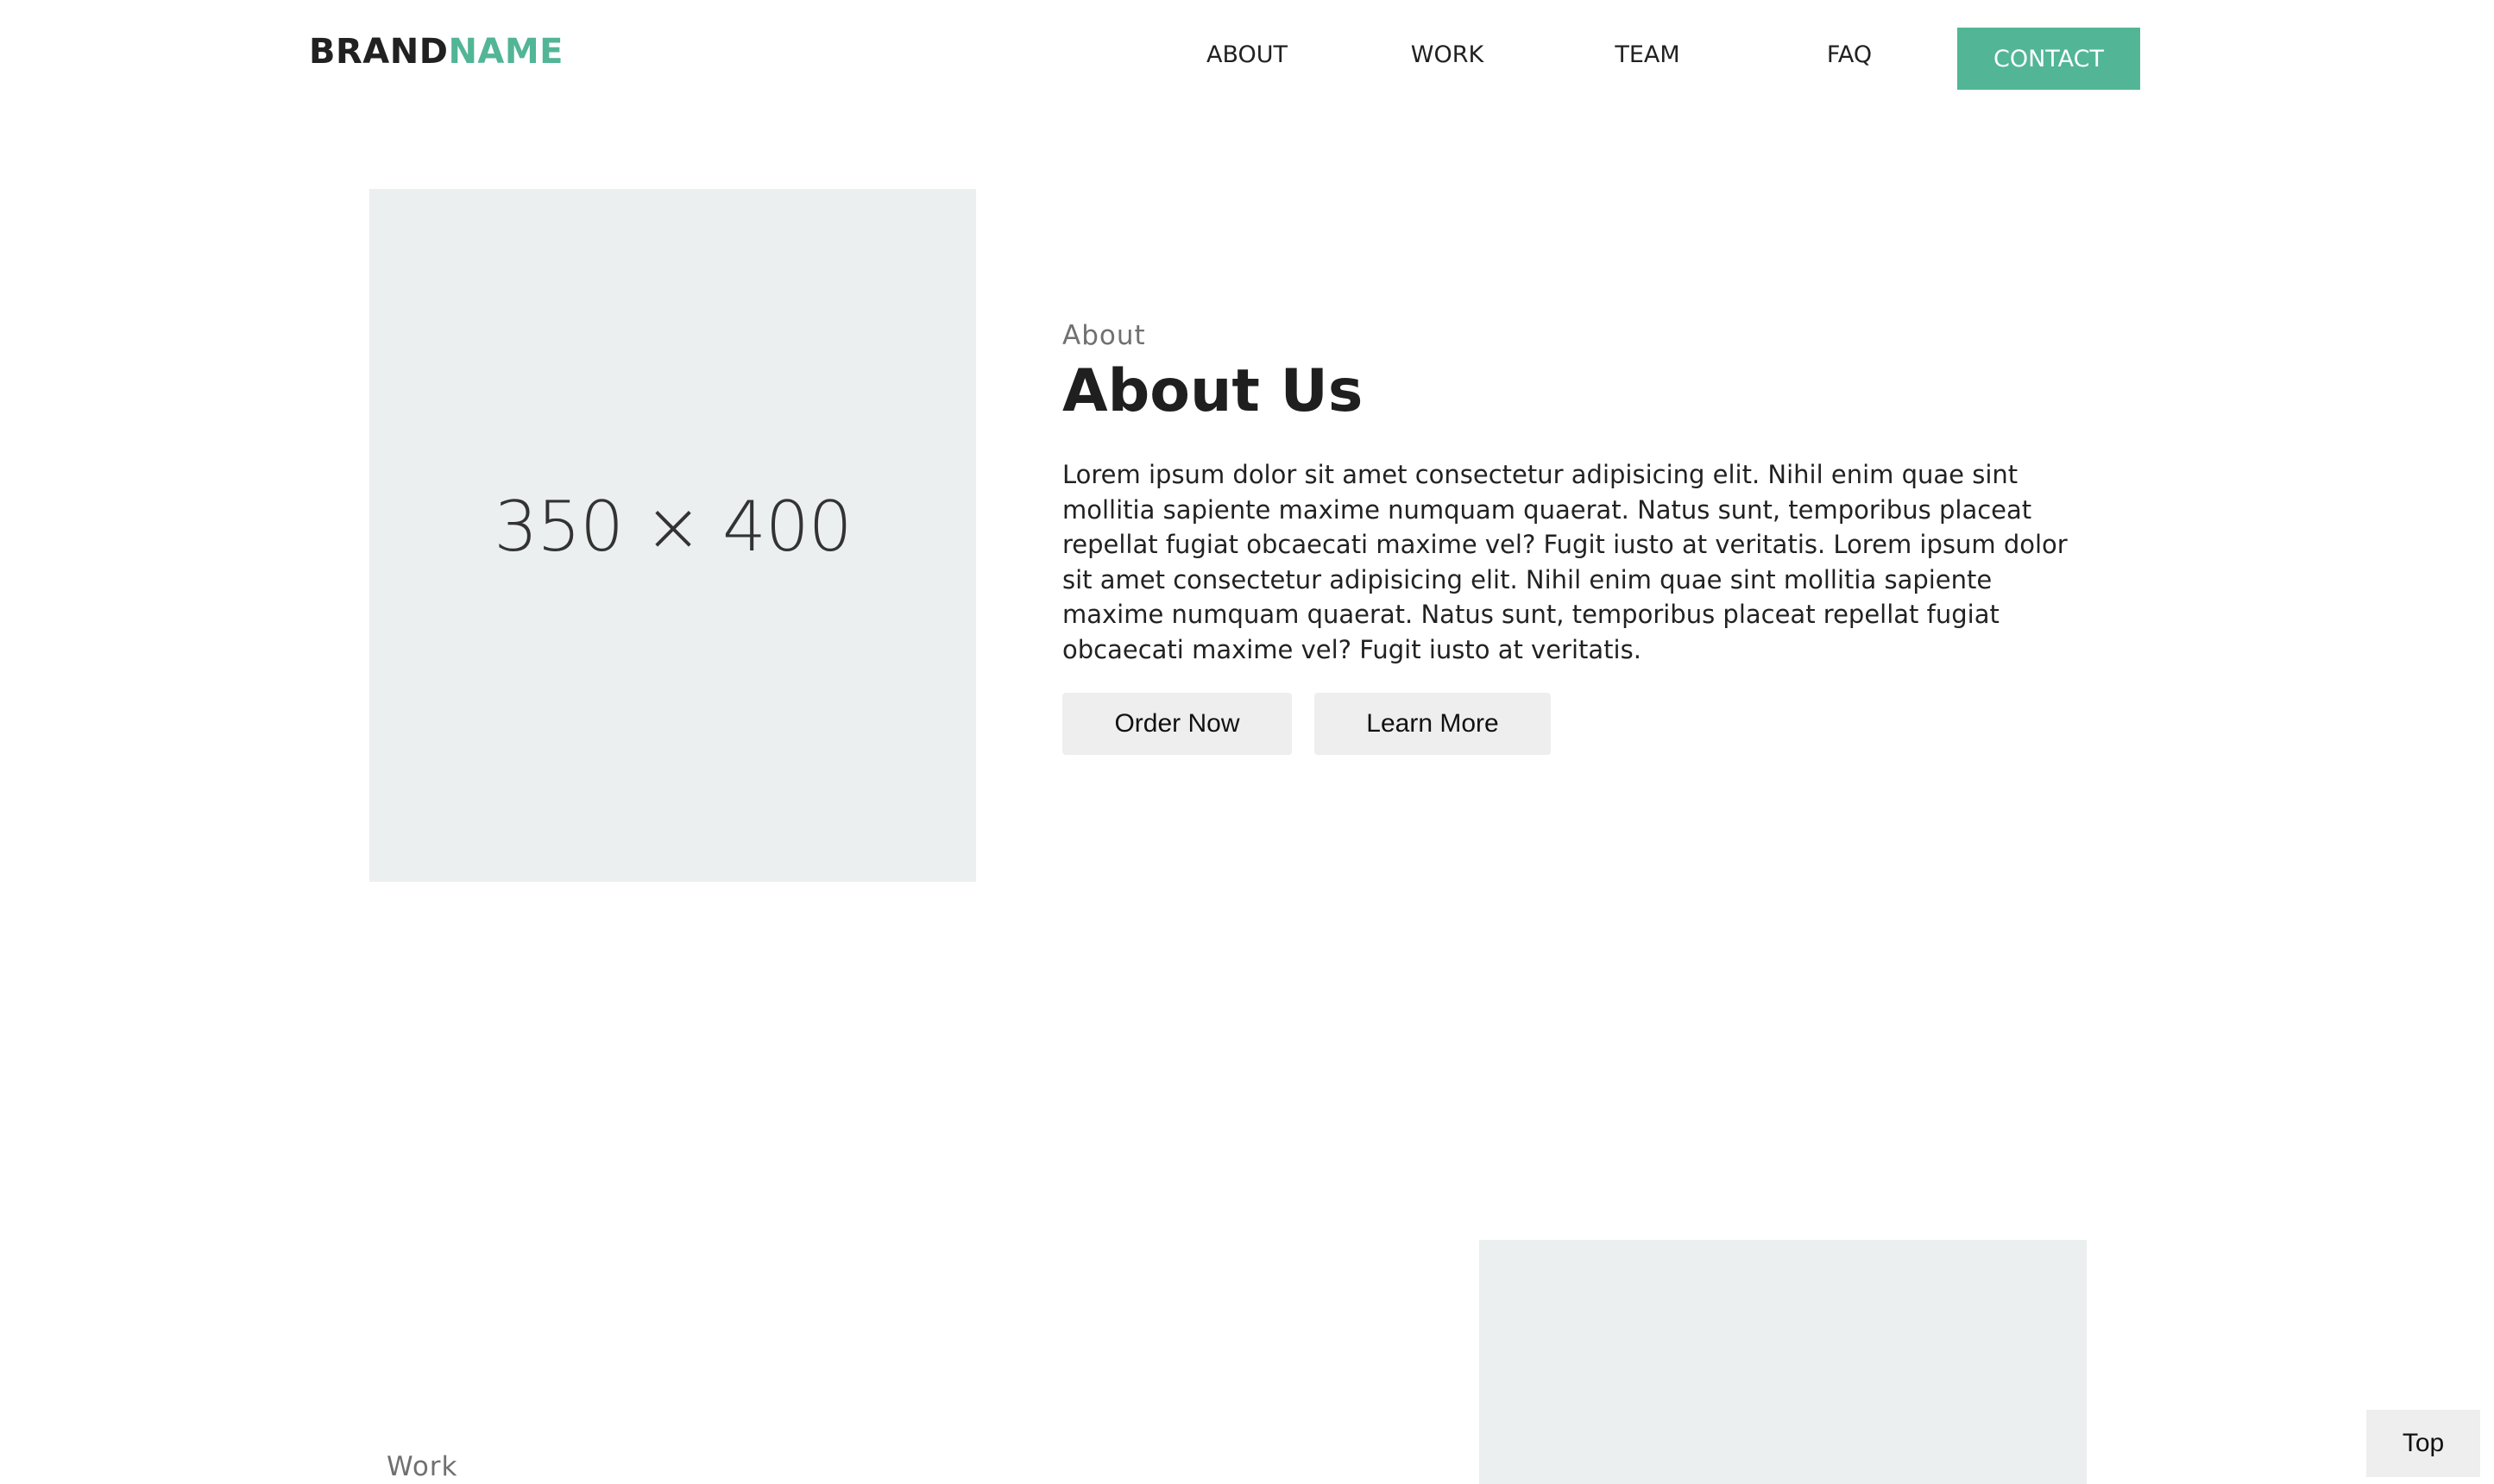 Image resolution: width=2494 pixels, height=1484 pixels. What do you see at coordinates (1447, 54) in the screenshot?
I see `nav-link-work: WORK` at bounding box center [1447, 54].